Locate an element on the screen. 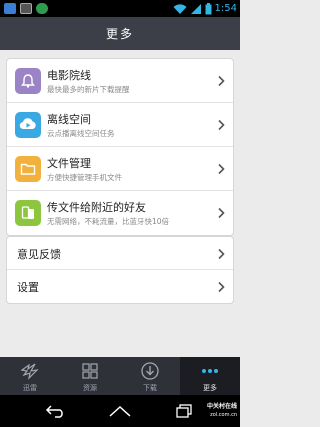  more-dots-icon is located at coordinates (210, 371).